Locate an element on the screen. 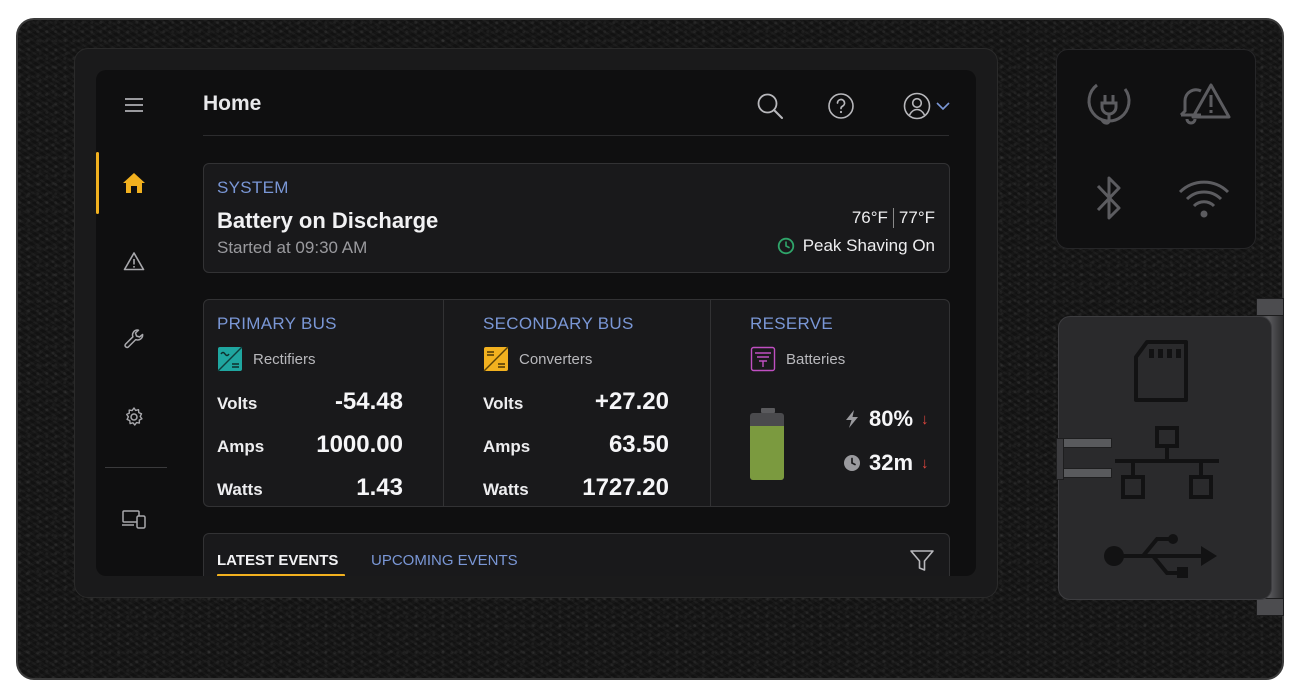 The image size is (1300, 692). converter-icon is located at coordinates (496, 359).